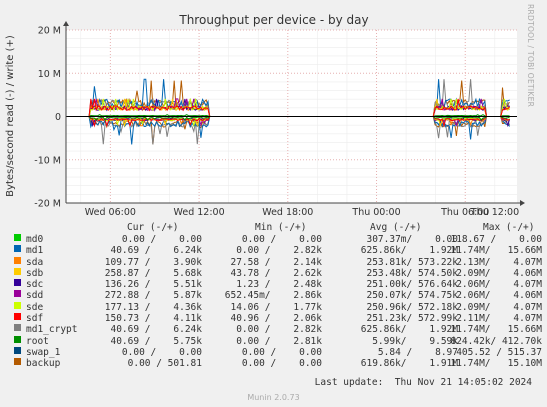 The image size is (547, 407). Describe the element at coordinates (273, 397) in the screenshot. I see `munin-version: Munin 2.0.73` at that location.